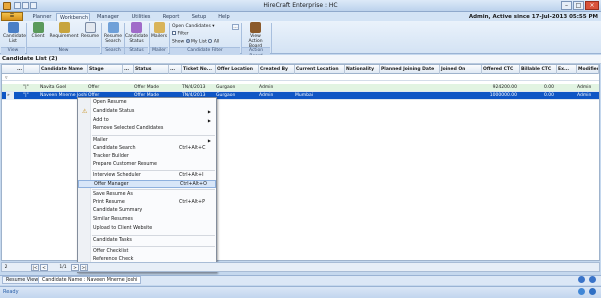 This screenshot has width=601, height=298. Describe the element at coordinates (147, 103) in the screenshot. I see `menu-item-open-resume: Open Resume` at that location.